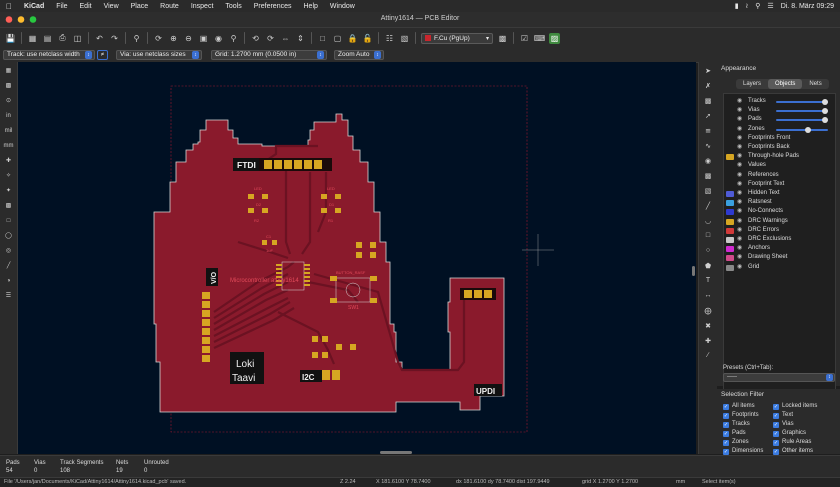  What do you see at coordinates (114, 38) in the screenshot?
I see `redo-icon: ↷` at bounding box center [114, 38].